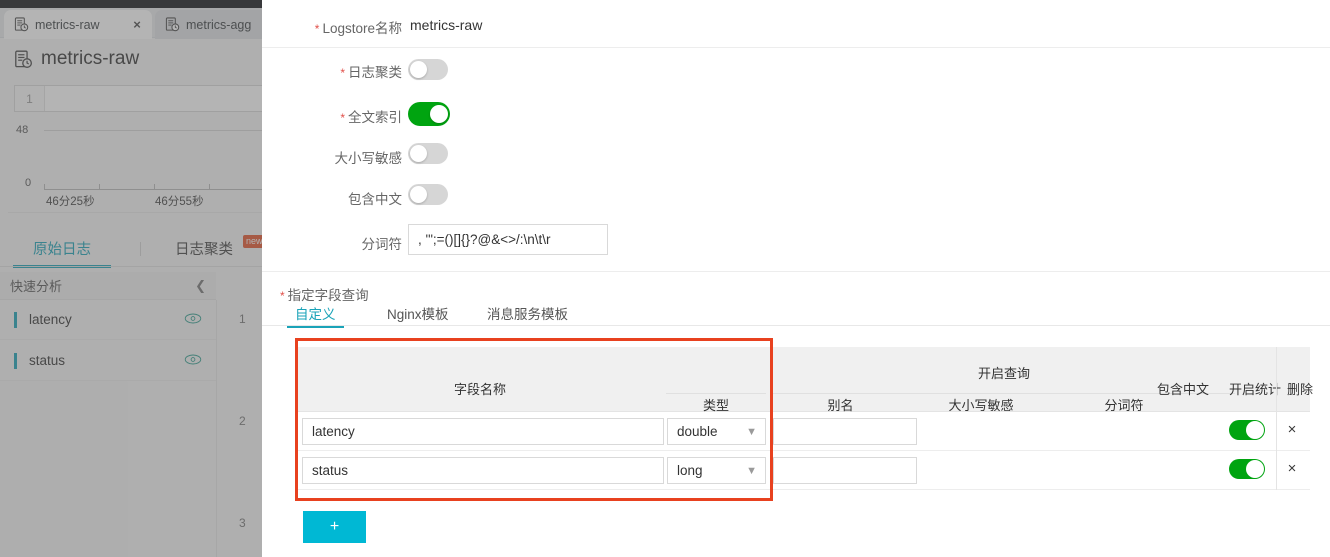  I want to click on field-type-value: double, so click(697, 431).